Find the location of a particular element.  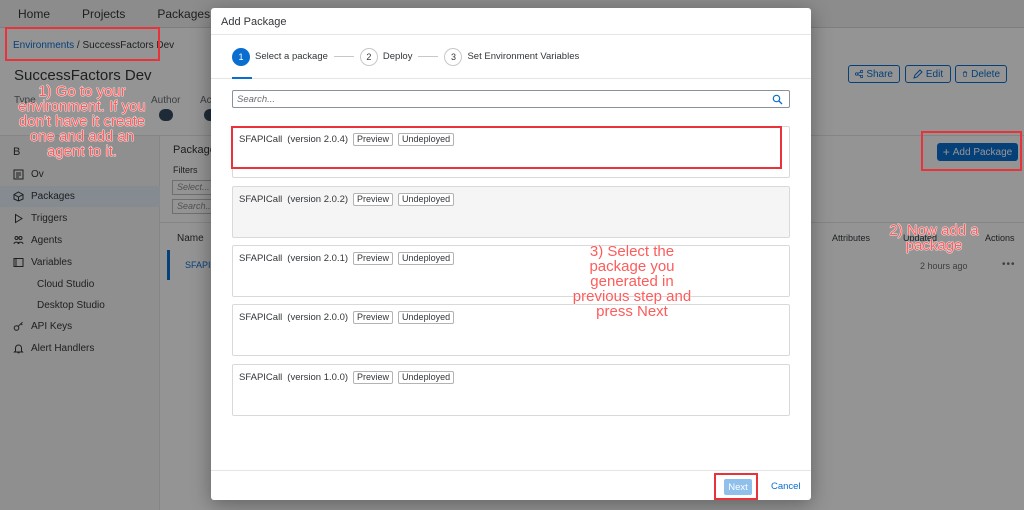

annotation-step-2: 2) Now add a package is located at coordinates (934, 238).